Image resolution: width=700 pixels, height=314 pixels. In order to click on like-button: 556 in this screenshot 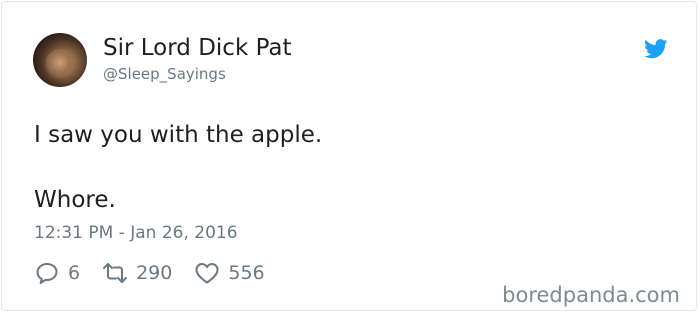, I will do `click(229, 273)`.